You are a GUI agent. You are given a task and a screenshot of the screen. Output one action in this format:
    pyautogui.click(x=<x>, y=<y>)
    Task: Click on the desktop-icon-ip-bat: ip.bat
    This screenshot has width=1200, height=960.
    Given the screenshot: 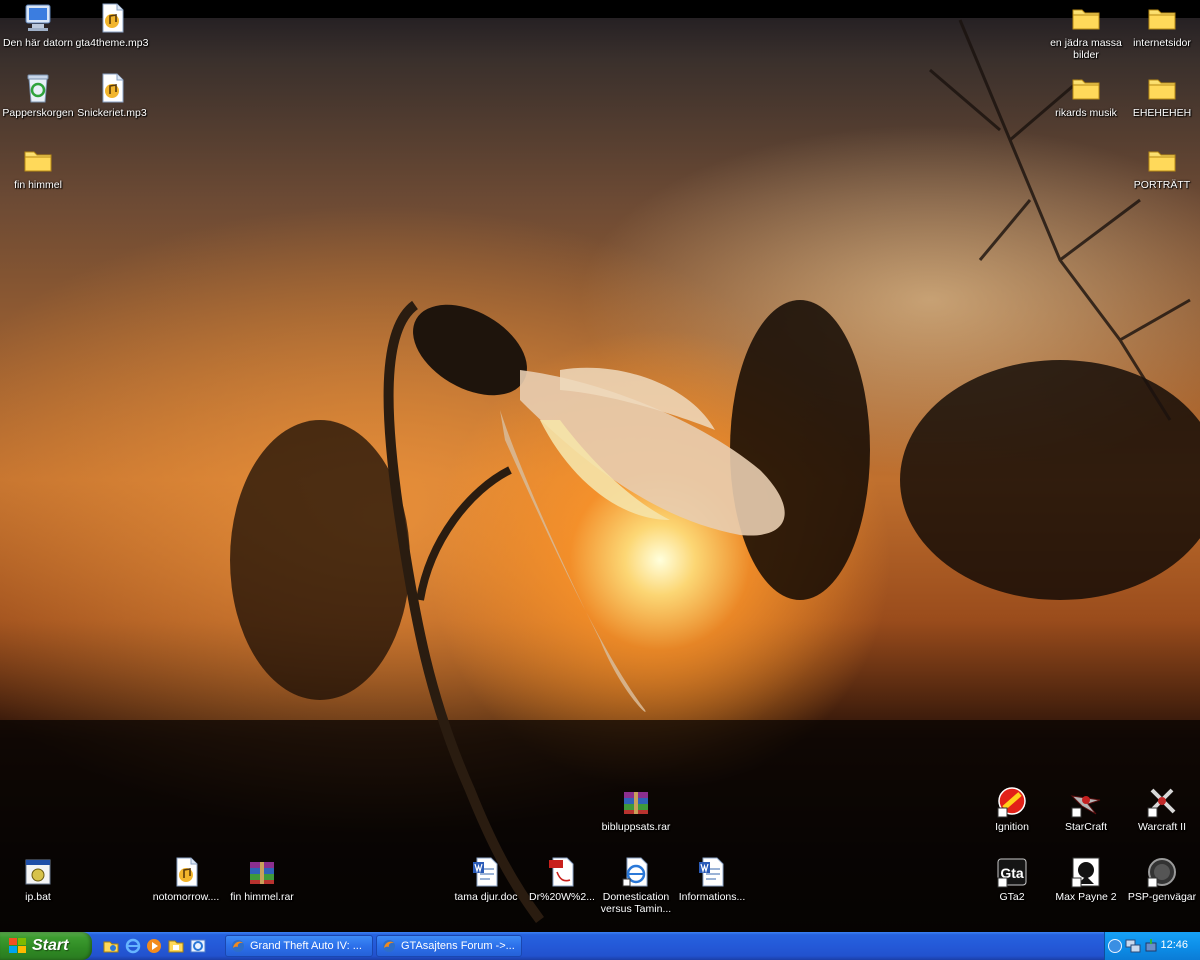 What is the action you would take?
    pyautogui.click(x=38, y=891)
    